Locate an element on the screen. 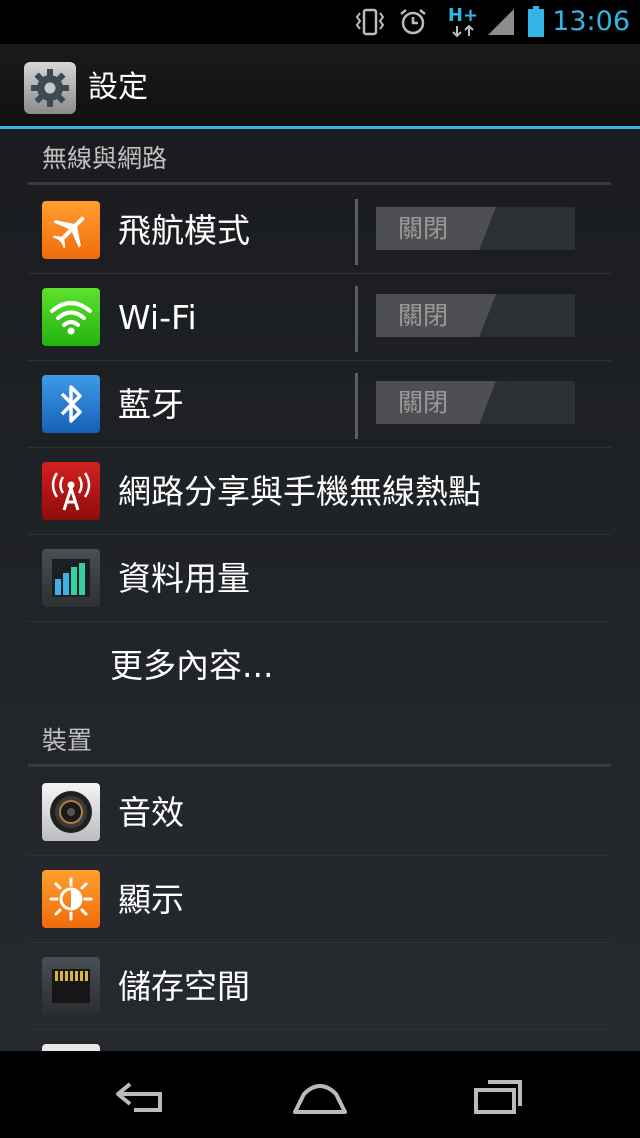 This screenshot has width=640, height=1138. display-icon is located at coordinates (71, 899).